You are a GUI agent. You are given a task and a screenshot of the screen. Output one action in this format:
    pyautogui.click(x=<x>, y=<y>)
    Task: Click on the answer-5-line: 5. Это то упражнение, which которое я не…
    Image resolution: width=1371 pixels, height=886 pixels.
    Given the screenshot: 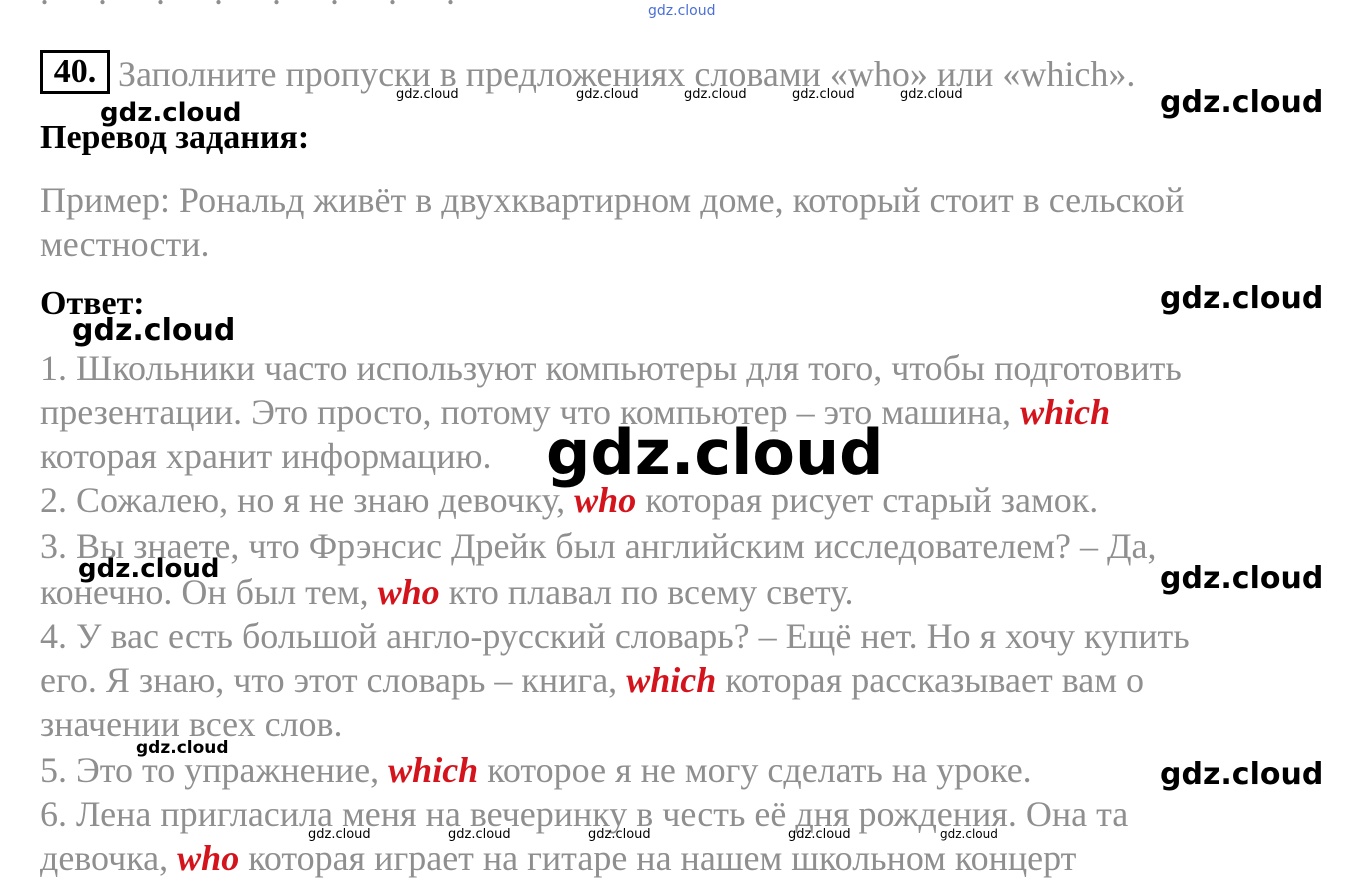 What is the action you would take?
    pyautogui.click(x=536, y=770)
    